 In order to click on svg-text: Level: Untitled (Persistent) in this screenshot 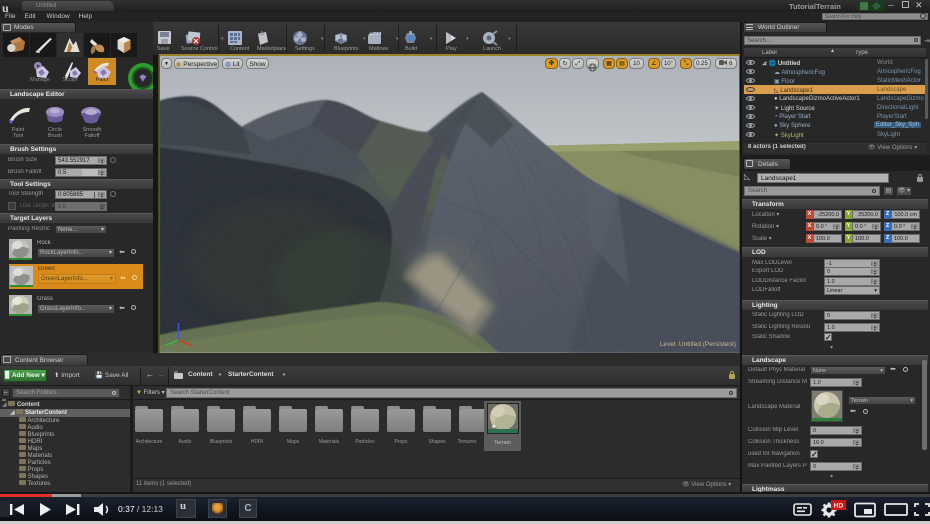, I will do `click(698, 344)`.